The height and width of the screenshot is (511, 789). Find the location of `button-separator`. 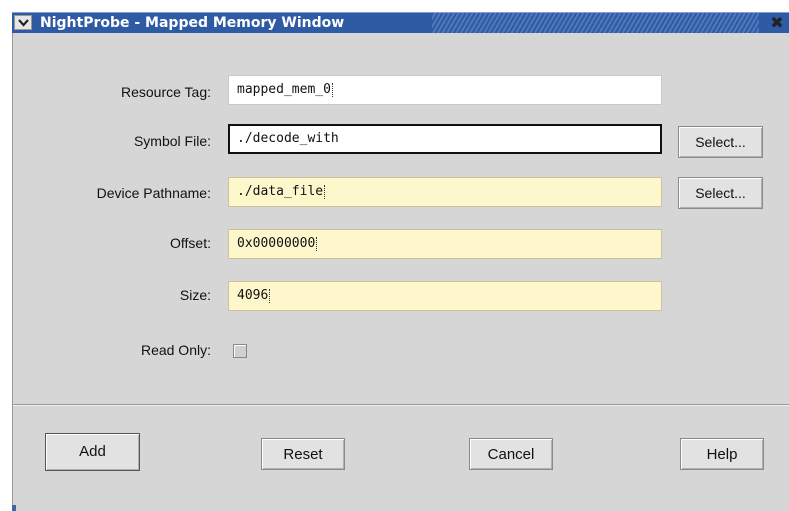

button-separator is located at coordinates (401, 405).